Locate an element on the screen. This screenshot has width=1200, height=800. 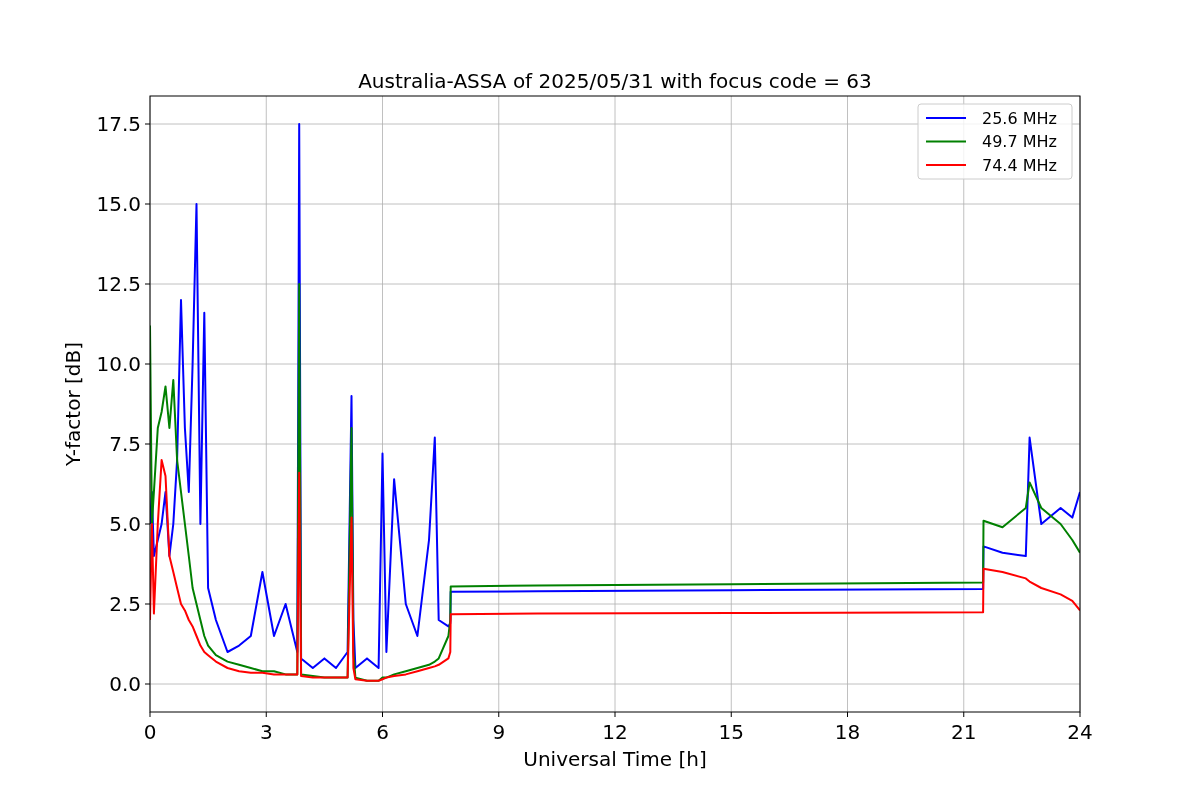
legend-label: 25.6 MHz is located at coordinates (1019, 118).